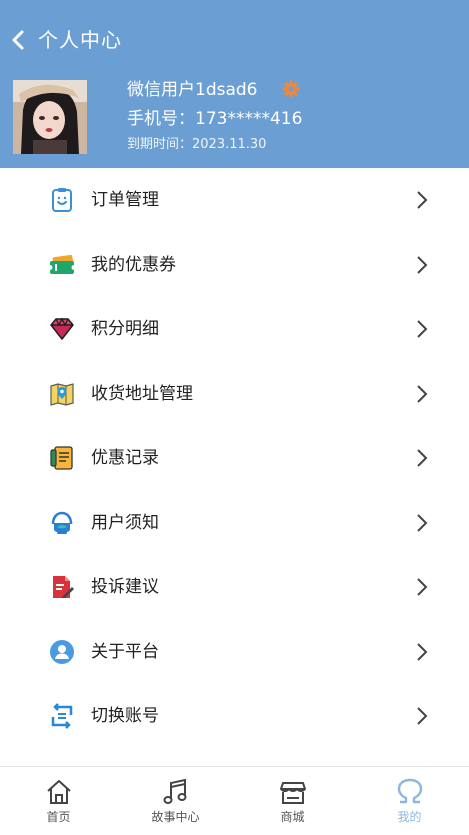 This screenshot has width=469, height=835. Describe the element at coordinates (409, 791) in the screenshot. I see `omega-icon` at that location.